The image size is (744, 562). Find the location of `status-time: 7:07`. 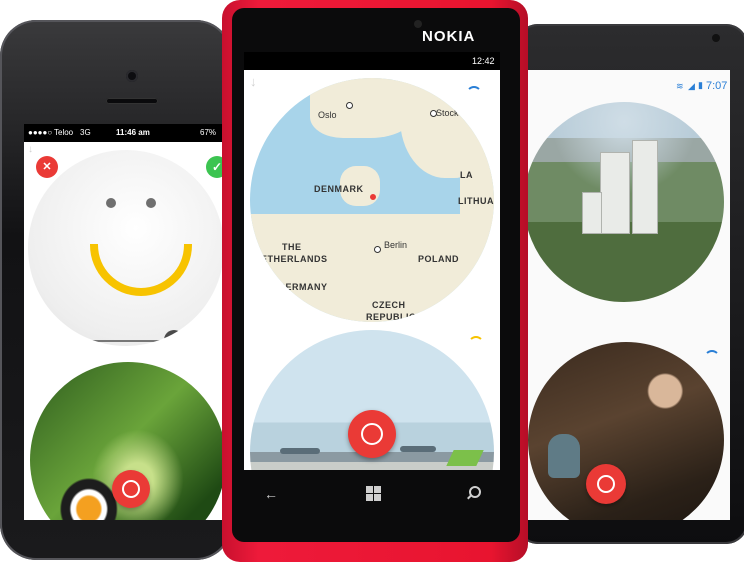

status-time: 7:07 is located at coordinates (717, 86).